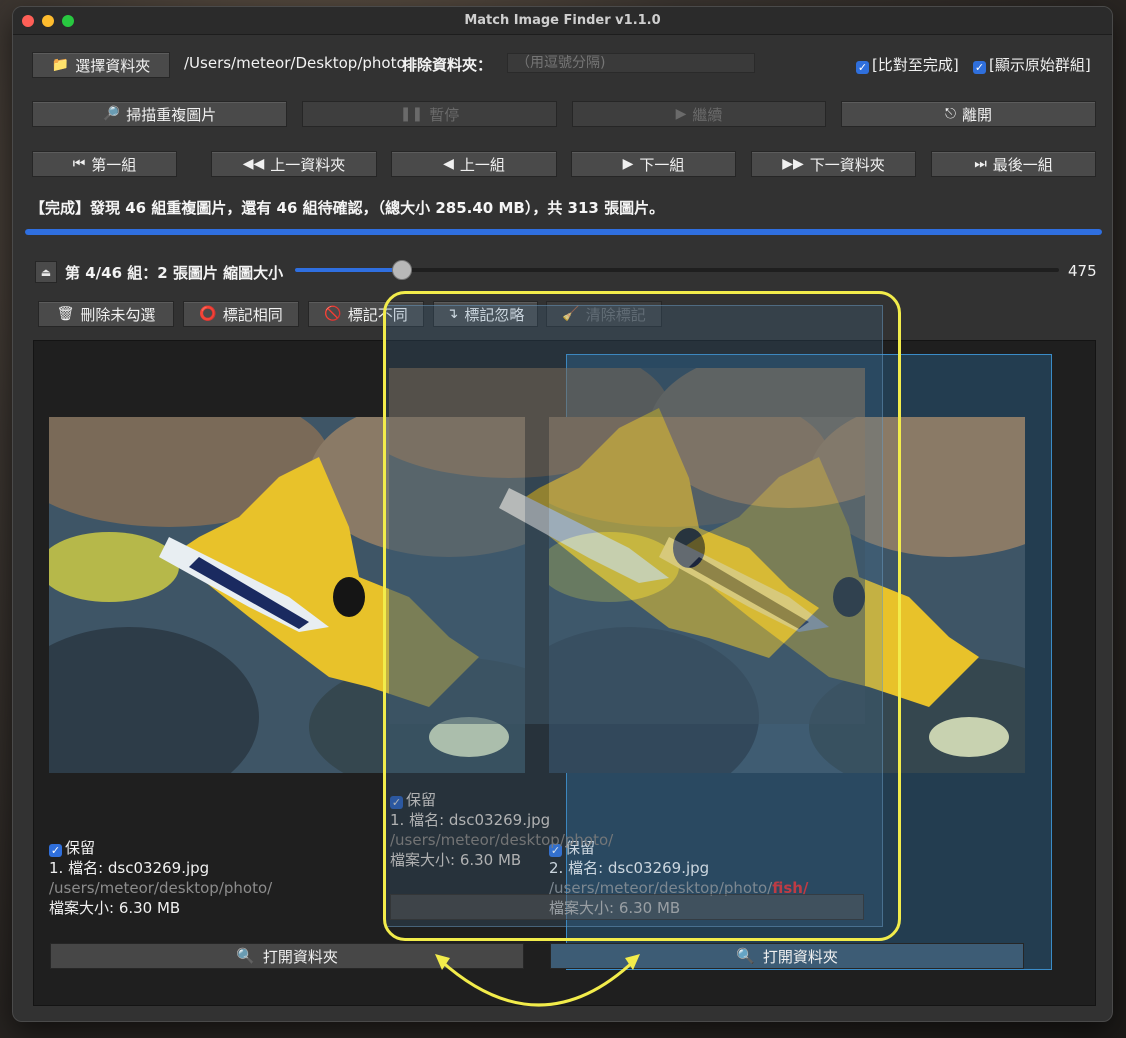  I want to click on prev-group-button: ◀ 上一組, so click(474, 164).